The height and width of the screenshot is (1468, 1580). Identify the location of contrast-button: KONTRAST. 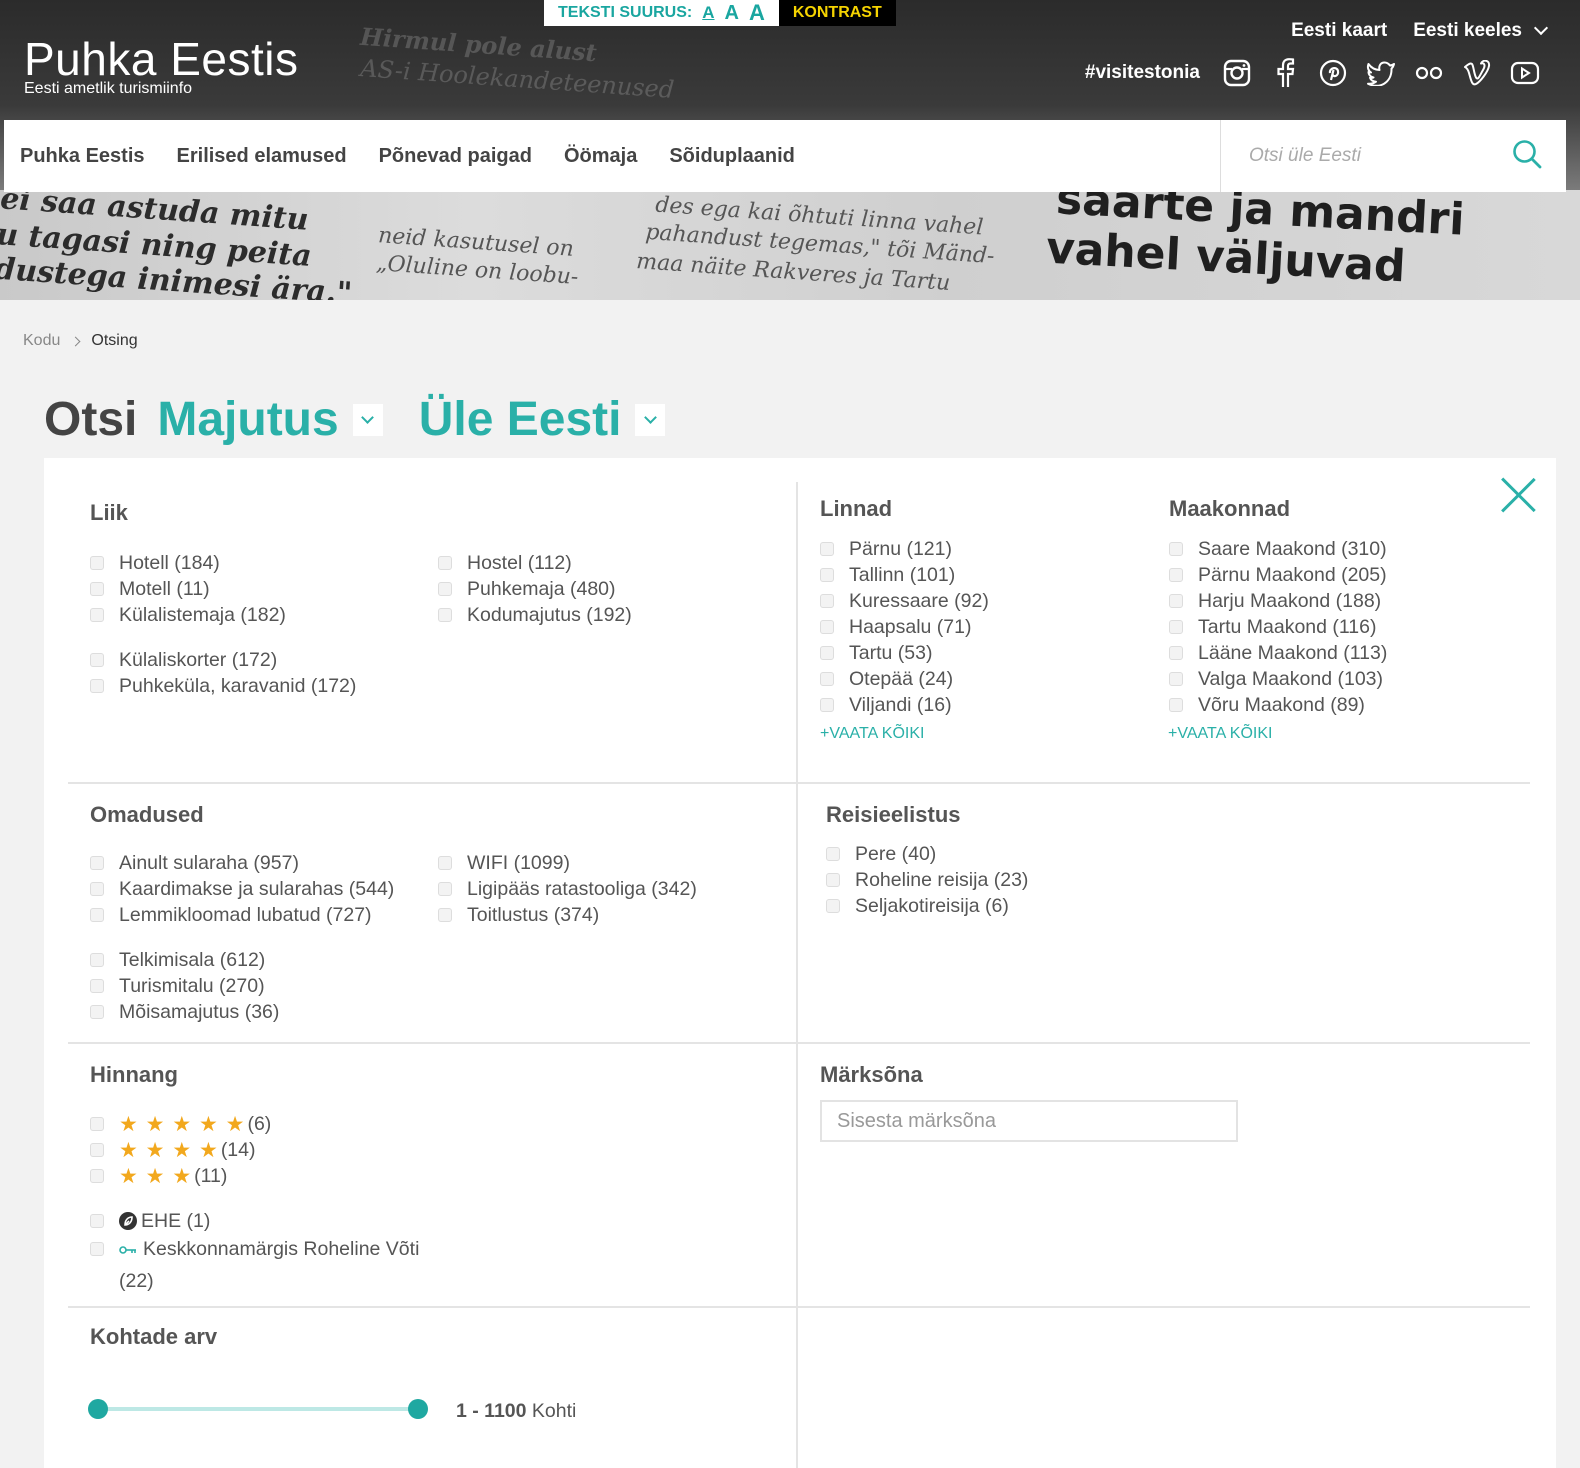
(837, 13).